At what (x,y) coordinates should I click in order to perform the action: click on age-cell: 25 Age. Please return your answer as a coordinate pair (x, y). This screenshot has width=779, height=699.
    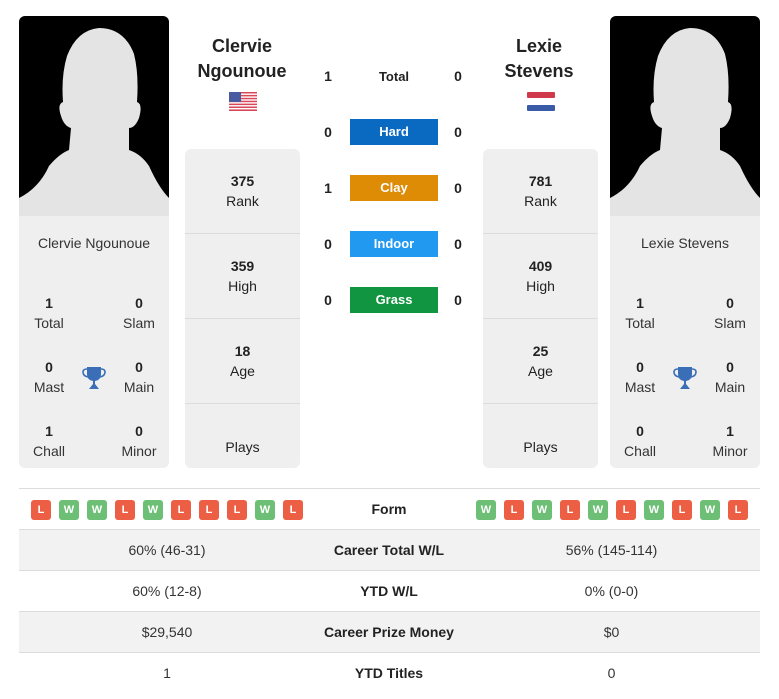
    Looking at the image, I should click on (540, 361).